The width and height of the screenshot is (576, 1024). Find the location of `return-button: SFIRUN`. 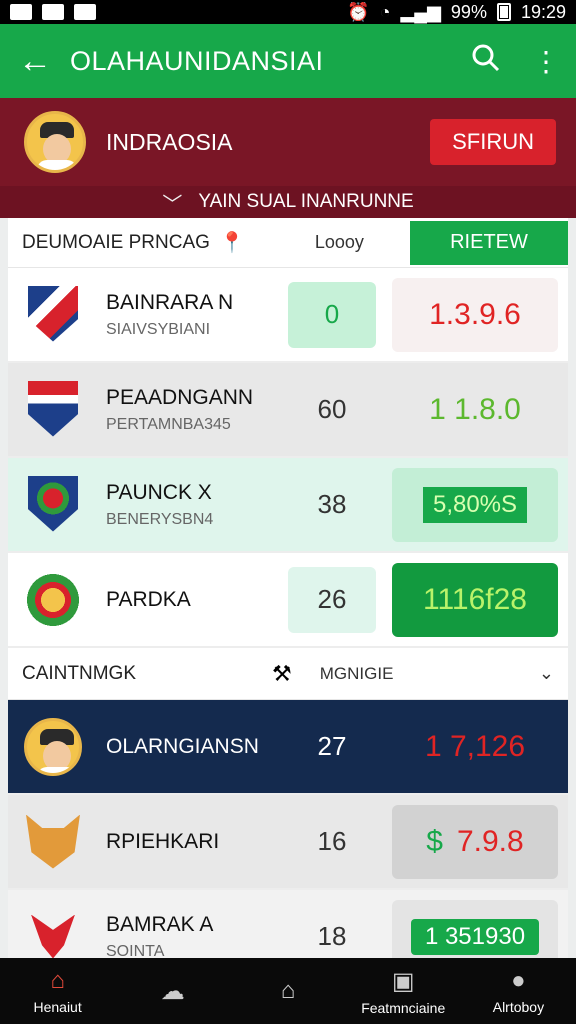

return-button: SFIRUN is located at coordinates (493, 142).